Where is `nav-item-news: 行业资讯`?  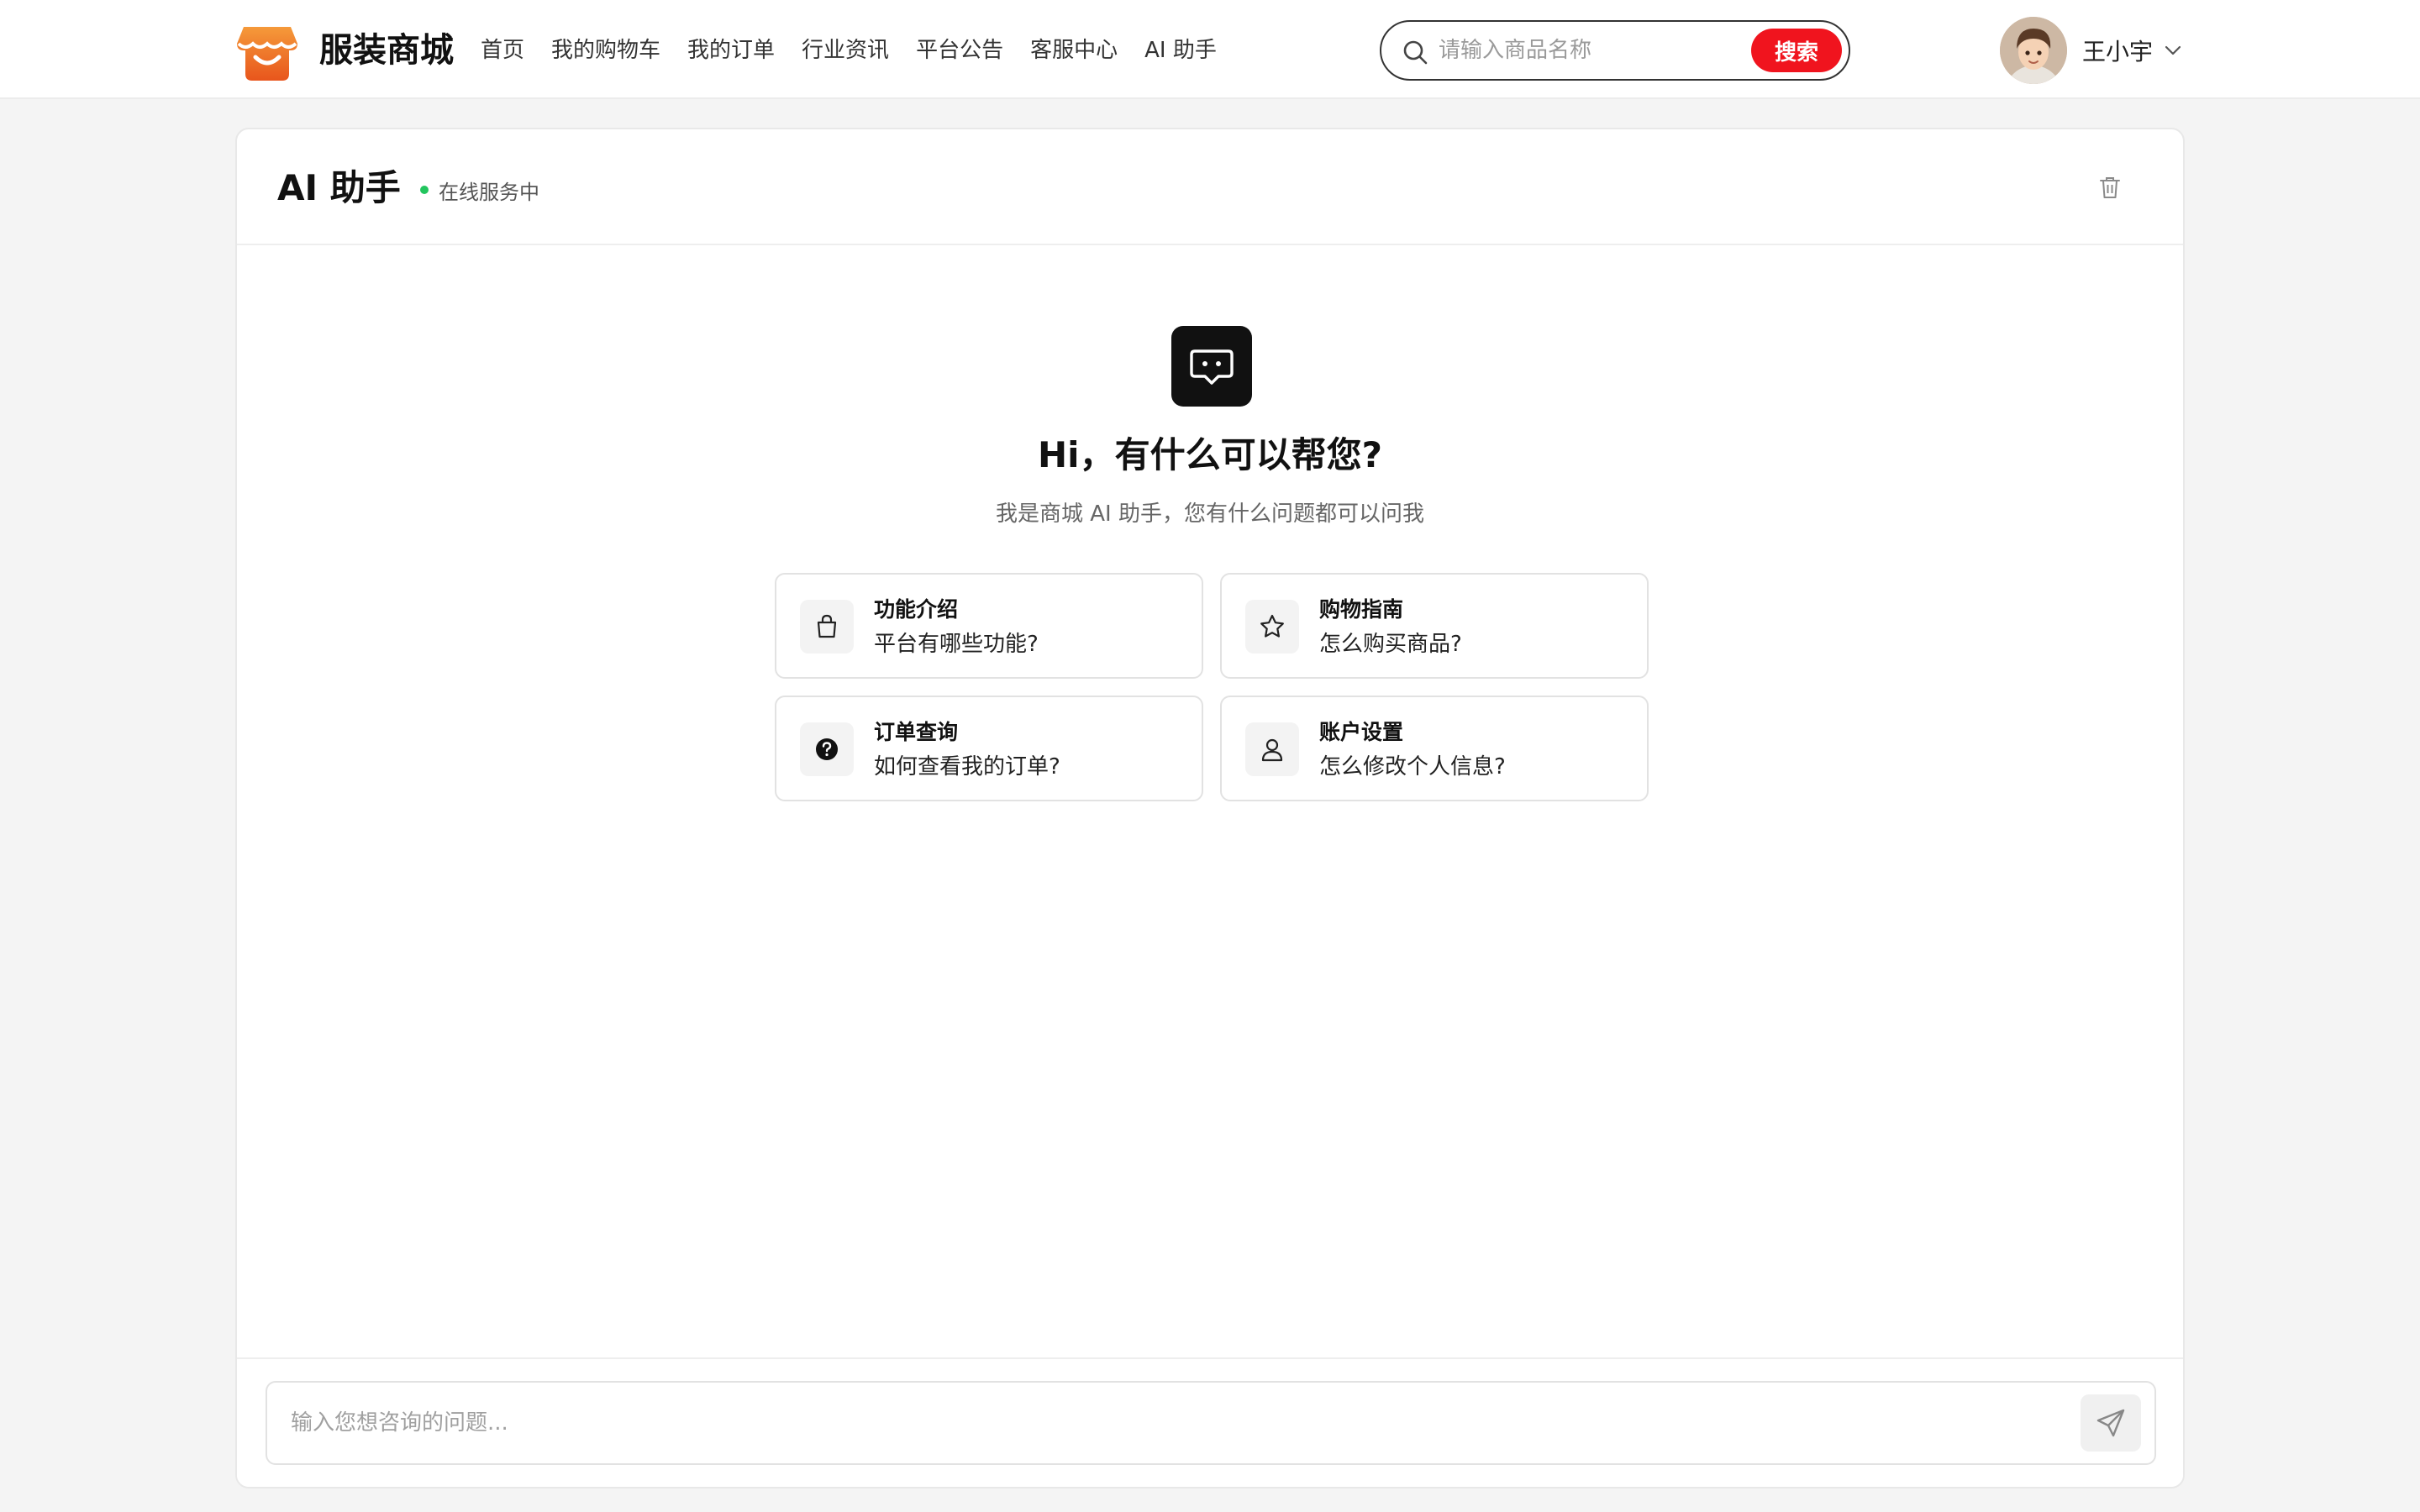
nav-item-news: 行业资讯 is located at coordinates (845, 50).